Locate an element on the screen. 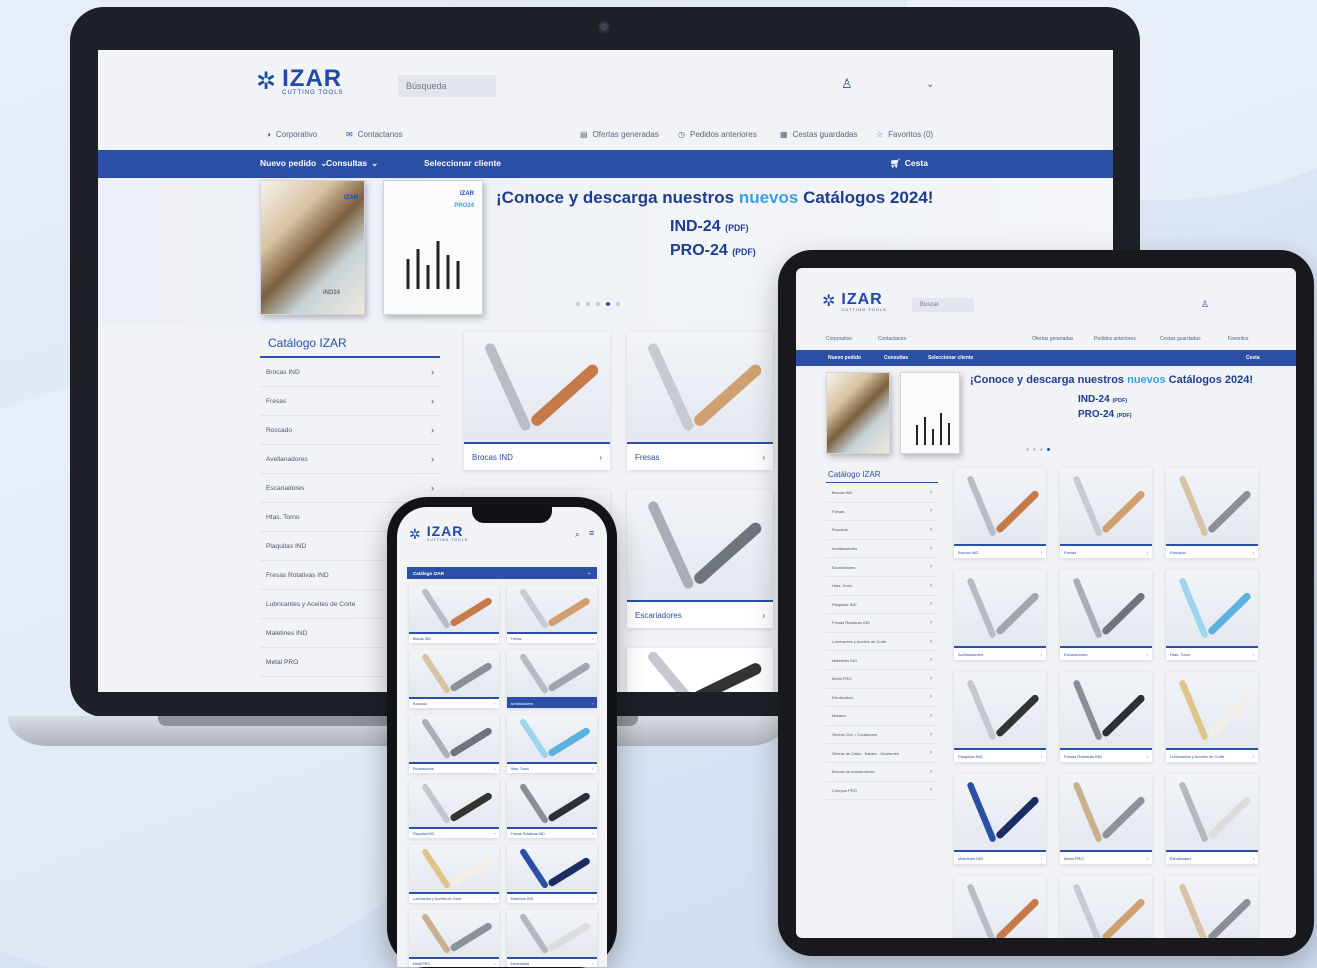  offers-link: ▤ Ofertas generadas is located at coordinates (619, 134).